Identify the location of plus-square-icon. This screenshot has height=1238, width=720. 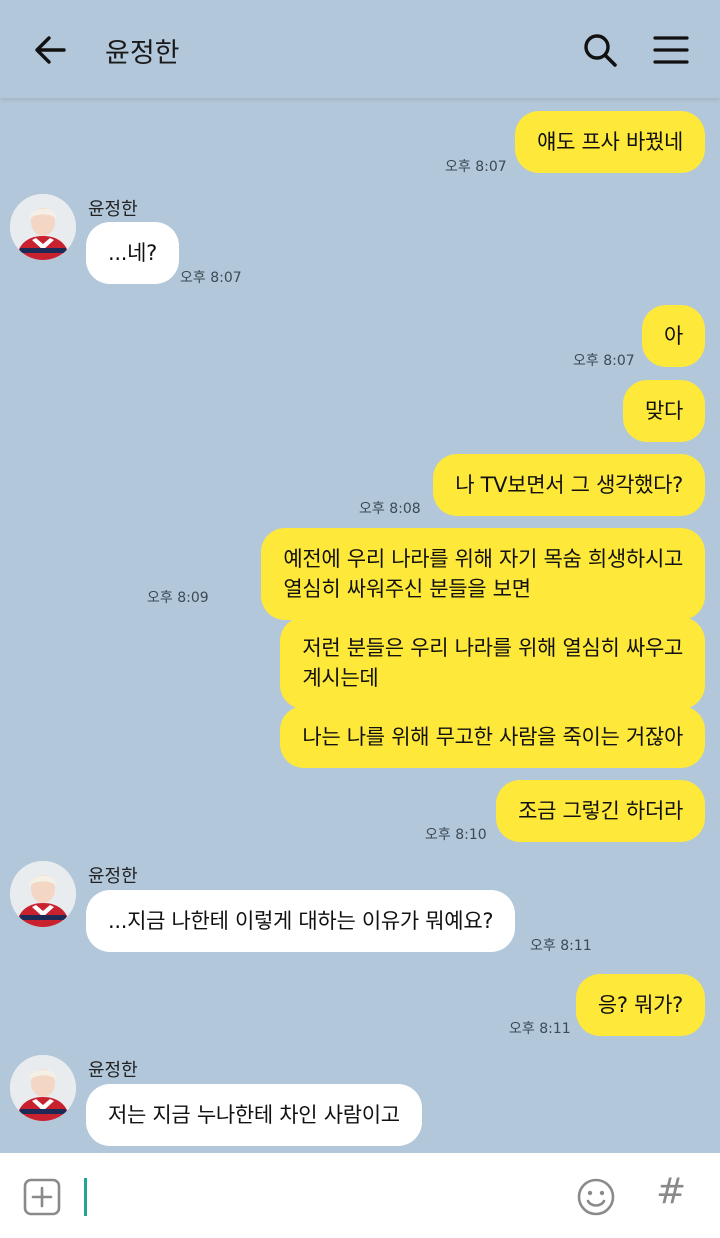
(42, 1197).